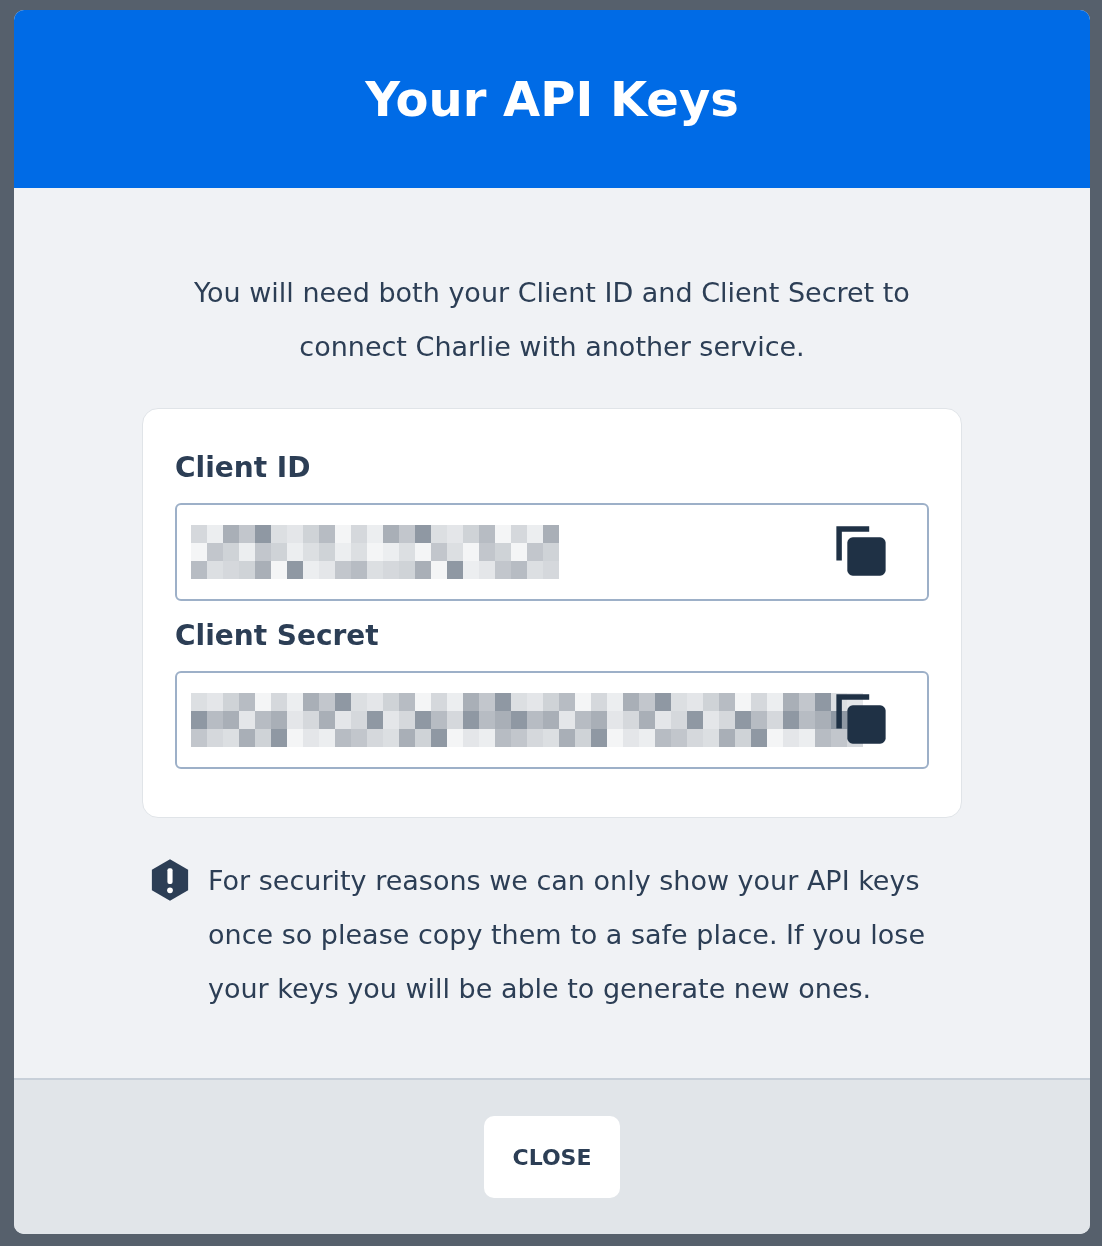 The width and height of the screenshot is (1102, 1246). I want to click on warning-text: For security reasons we can only show your API keys once so please copy them to a safe place. If you lose your keys you will be able to generate new ones., so click(567, 935).